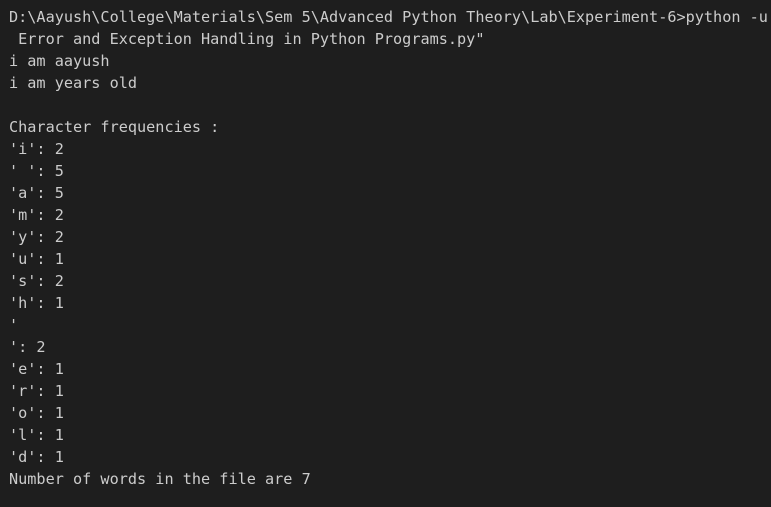 The image size is (771, 507). I want to click on frequency-heading: Character frequencies :, so click(114, 127).